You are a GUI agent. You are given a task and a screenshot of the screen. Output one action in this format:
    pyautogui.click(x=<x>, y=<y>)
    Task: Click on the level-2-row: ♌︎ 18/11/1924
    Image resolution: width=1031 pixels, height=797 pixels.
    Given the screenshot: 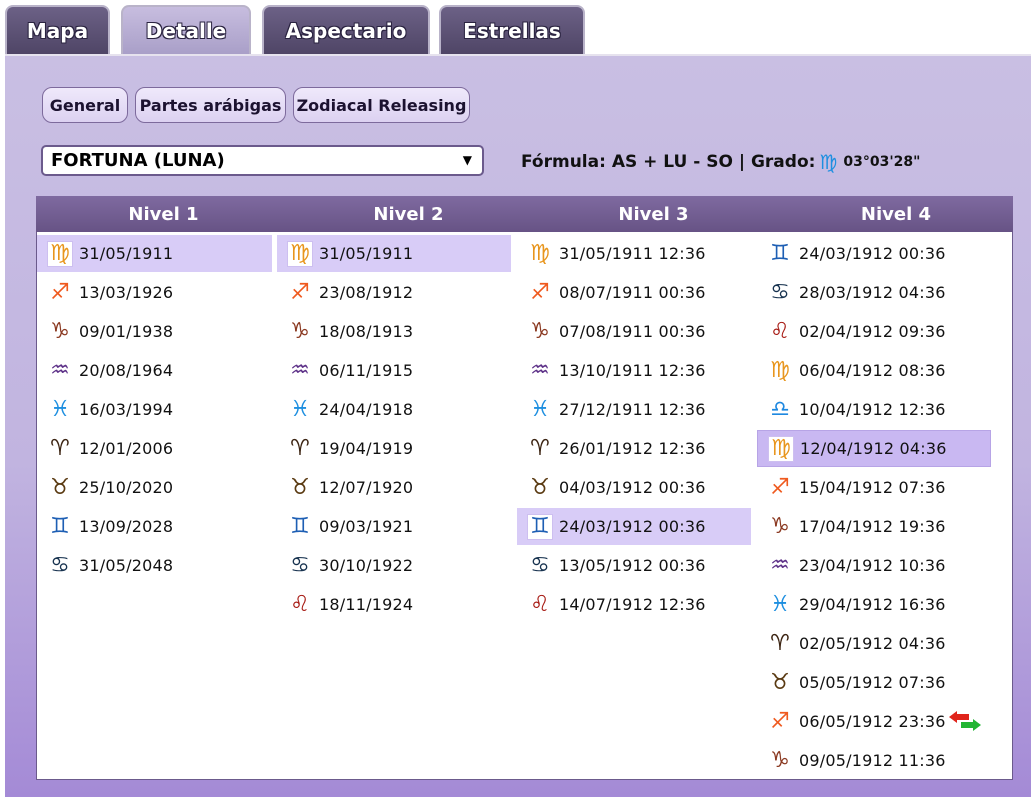 What is the action you would take?
    pyautogui.click(x=394, y=604)
    